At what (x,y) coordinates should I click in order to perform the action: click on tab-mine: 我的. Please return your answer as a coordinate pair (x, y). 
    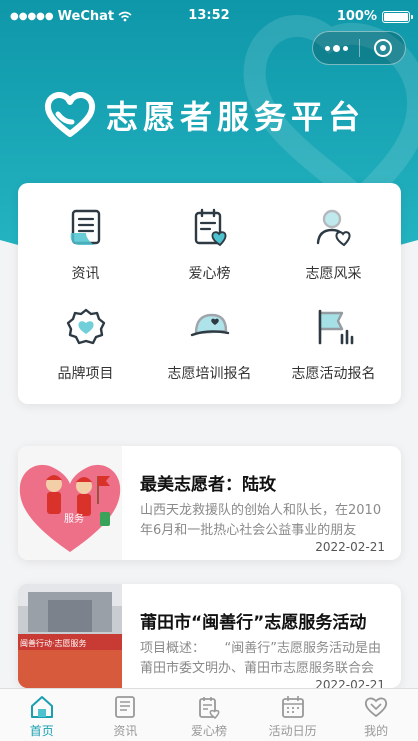
    Looking at the image, I should click on (376, 715).